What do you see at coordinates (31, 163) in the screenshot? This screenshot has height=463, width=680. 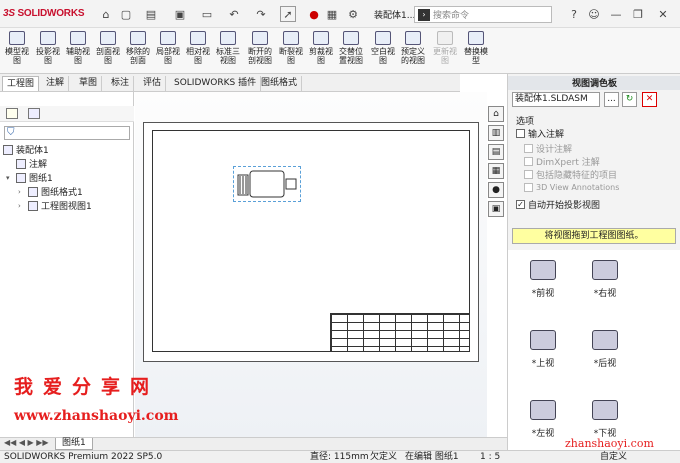 I see `tree-item-annotations: 注解` at bounding box center [31, 163].